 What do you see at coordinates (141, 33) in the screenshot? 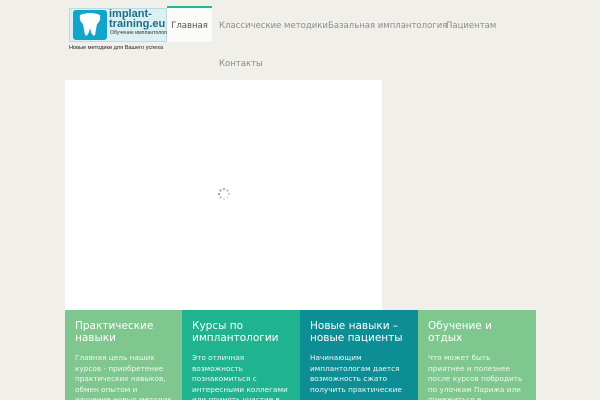
I see `logo-subtitle: Обучение имплантологии` at bounding box center [141, 33].